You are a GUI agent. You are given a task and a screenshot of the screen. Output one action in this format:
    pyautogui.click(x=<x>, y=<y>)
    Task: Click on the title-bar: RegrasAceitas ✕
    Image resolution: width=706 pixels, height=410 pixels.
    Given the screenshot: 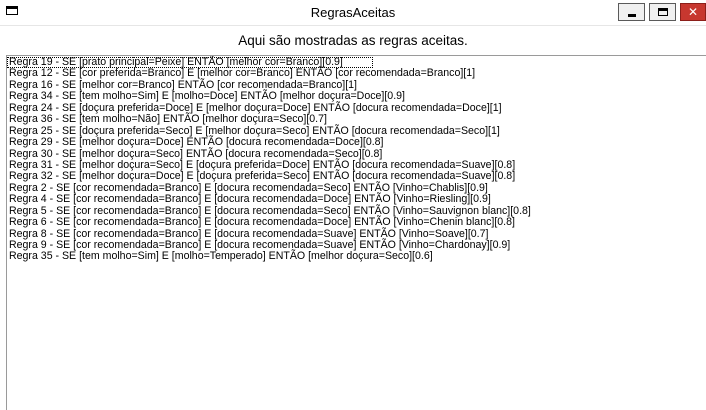 What is the action you would take?
    pyautogui.click(x=353, y=13)
    